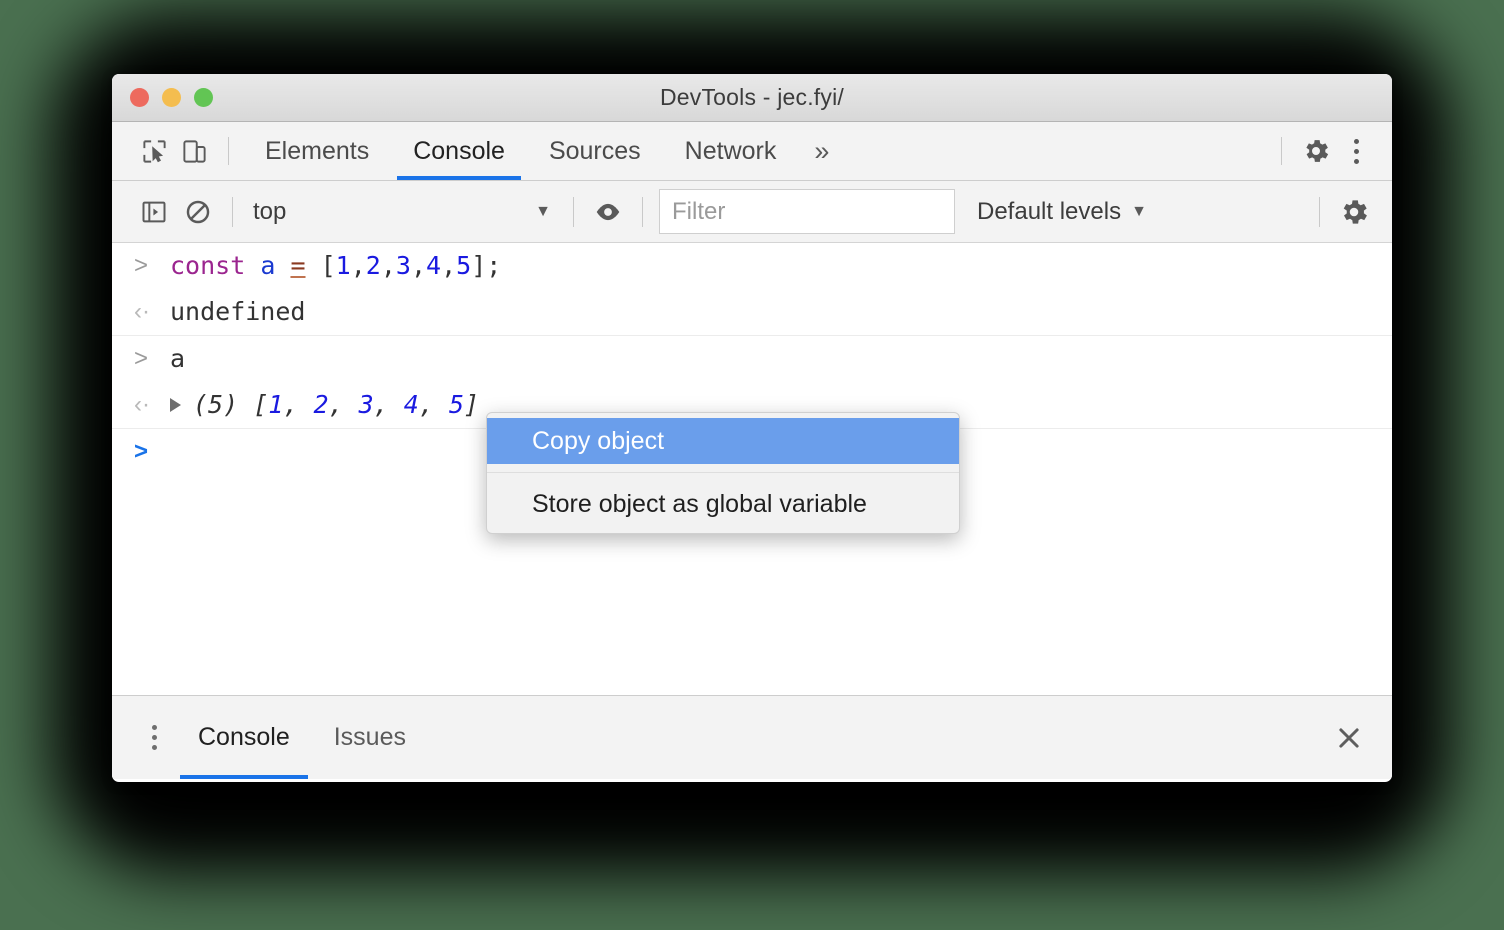 Image resolution: width=1504 pixels, height=930 pixels. I want to click on more-tabs-button: », so click(821, 151).